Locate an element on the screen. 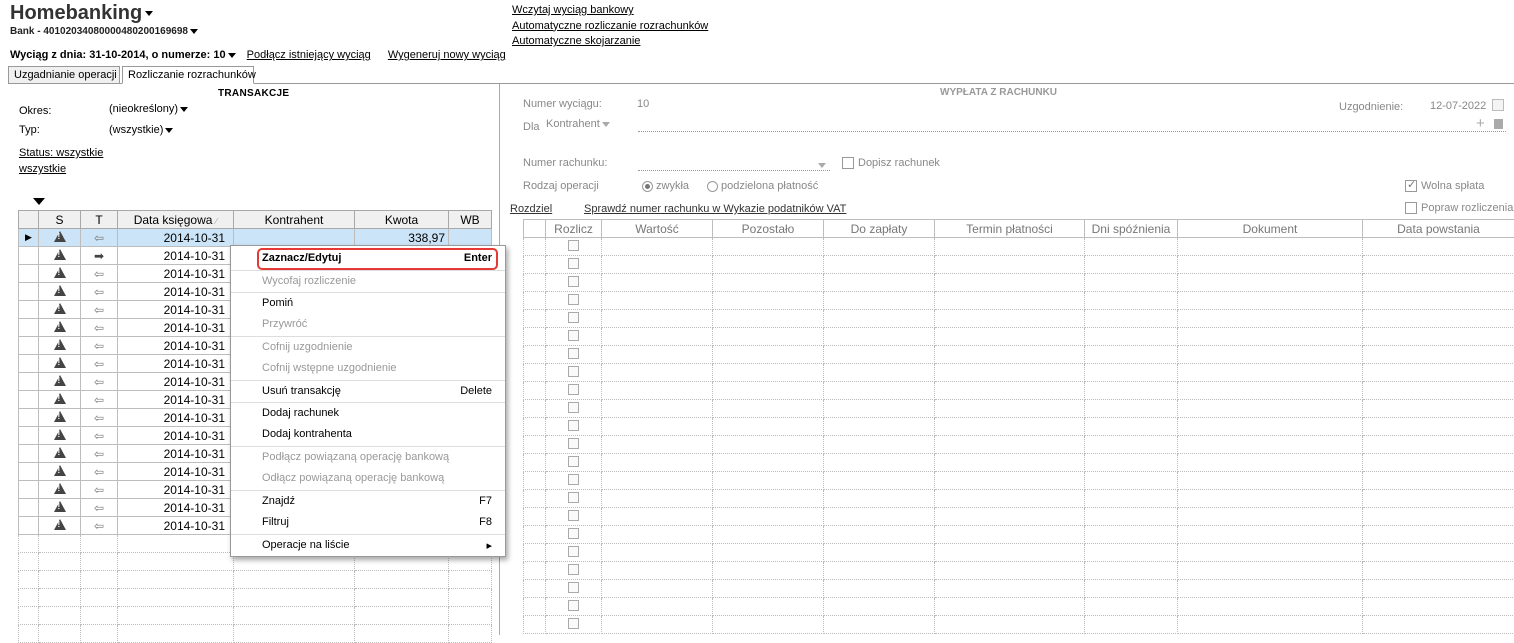 This screenshot has width=1514, height=643. account-chevron-down-icon is located at coordinates (821, 165).